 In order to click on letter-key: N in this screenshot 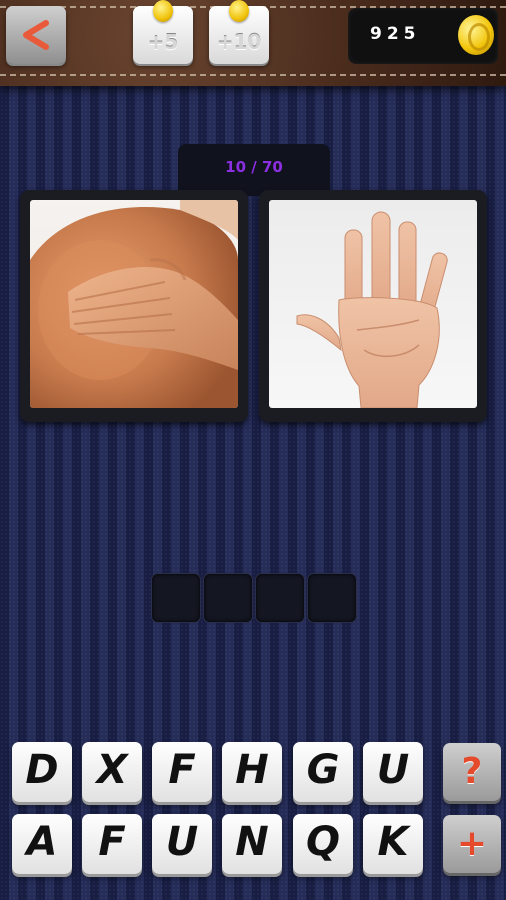, I will do `click(252, 844)`.